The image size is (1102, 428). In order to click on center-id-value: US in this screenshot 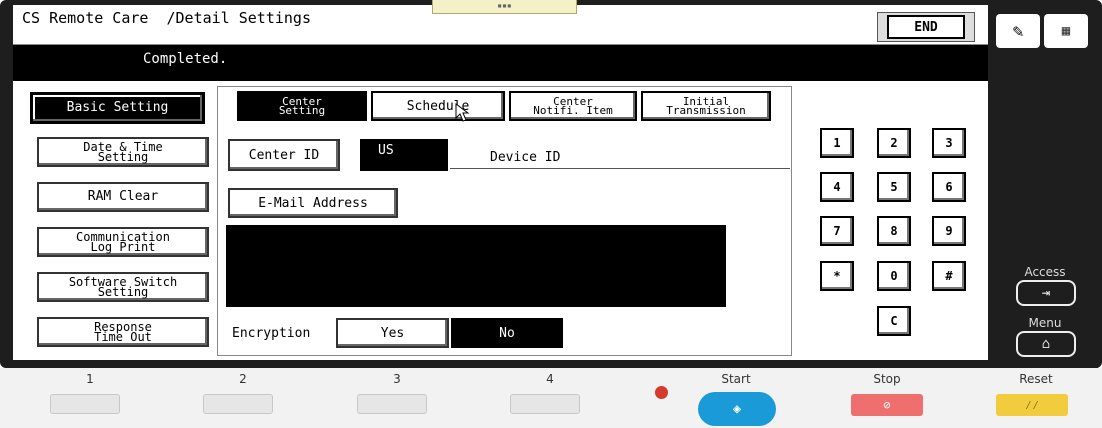, I will do `click(404, 155)`.